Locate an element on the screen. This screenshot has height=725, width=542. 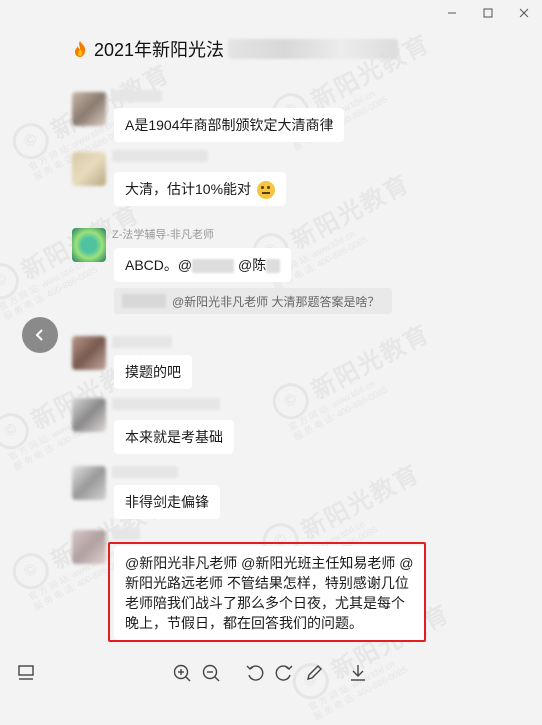
message-text: A是1904年商部制颁钦定大清商律 is located at coordinates (229, 125).